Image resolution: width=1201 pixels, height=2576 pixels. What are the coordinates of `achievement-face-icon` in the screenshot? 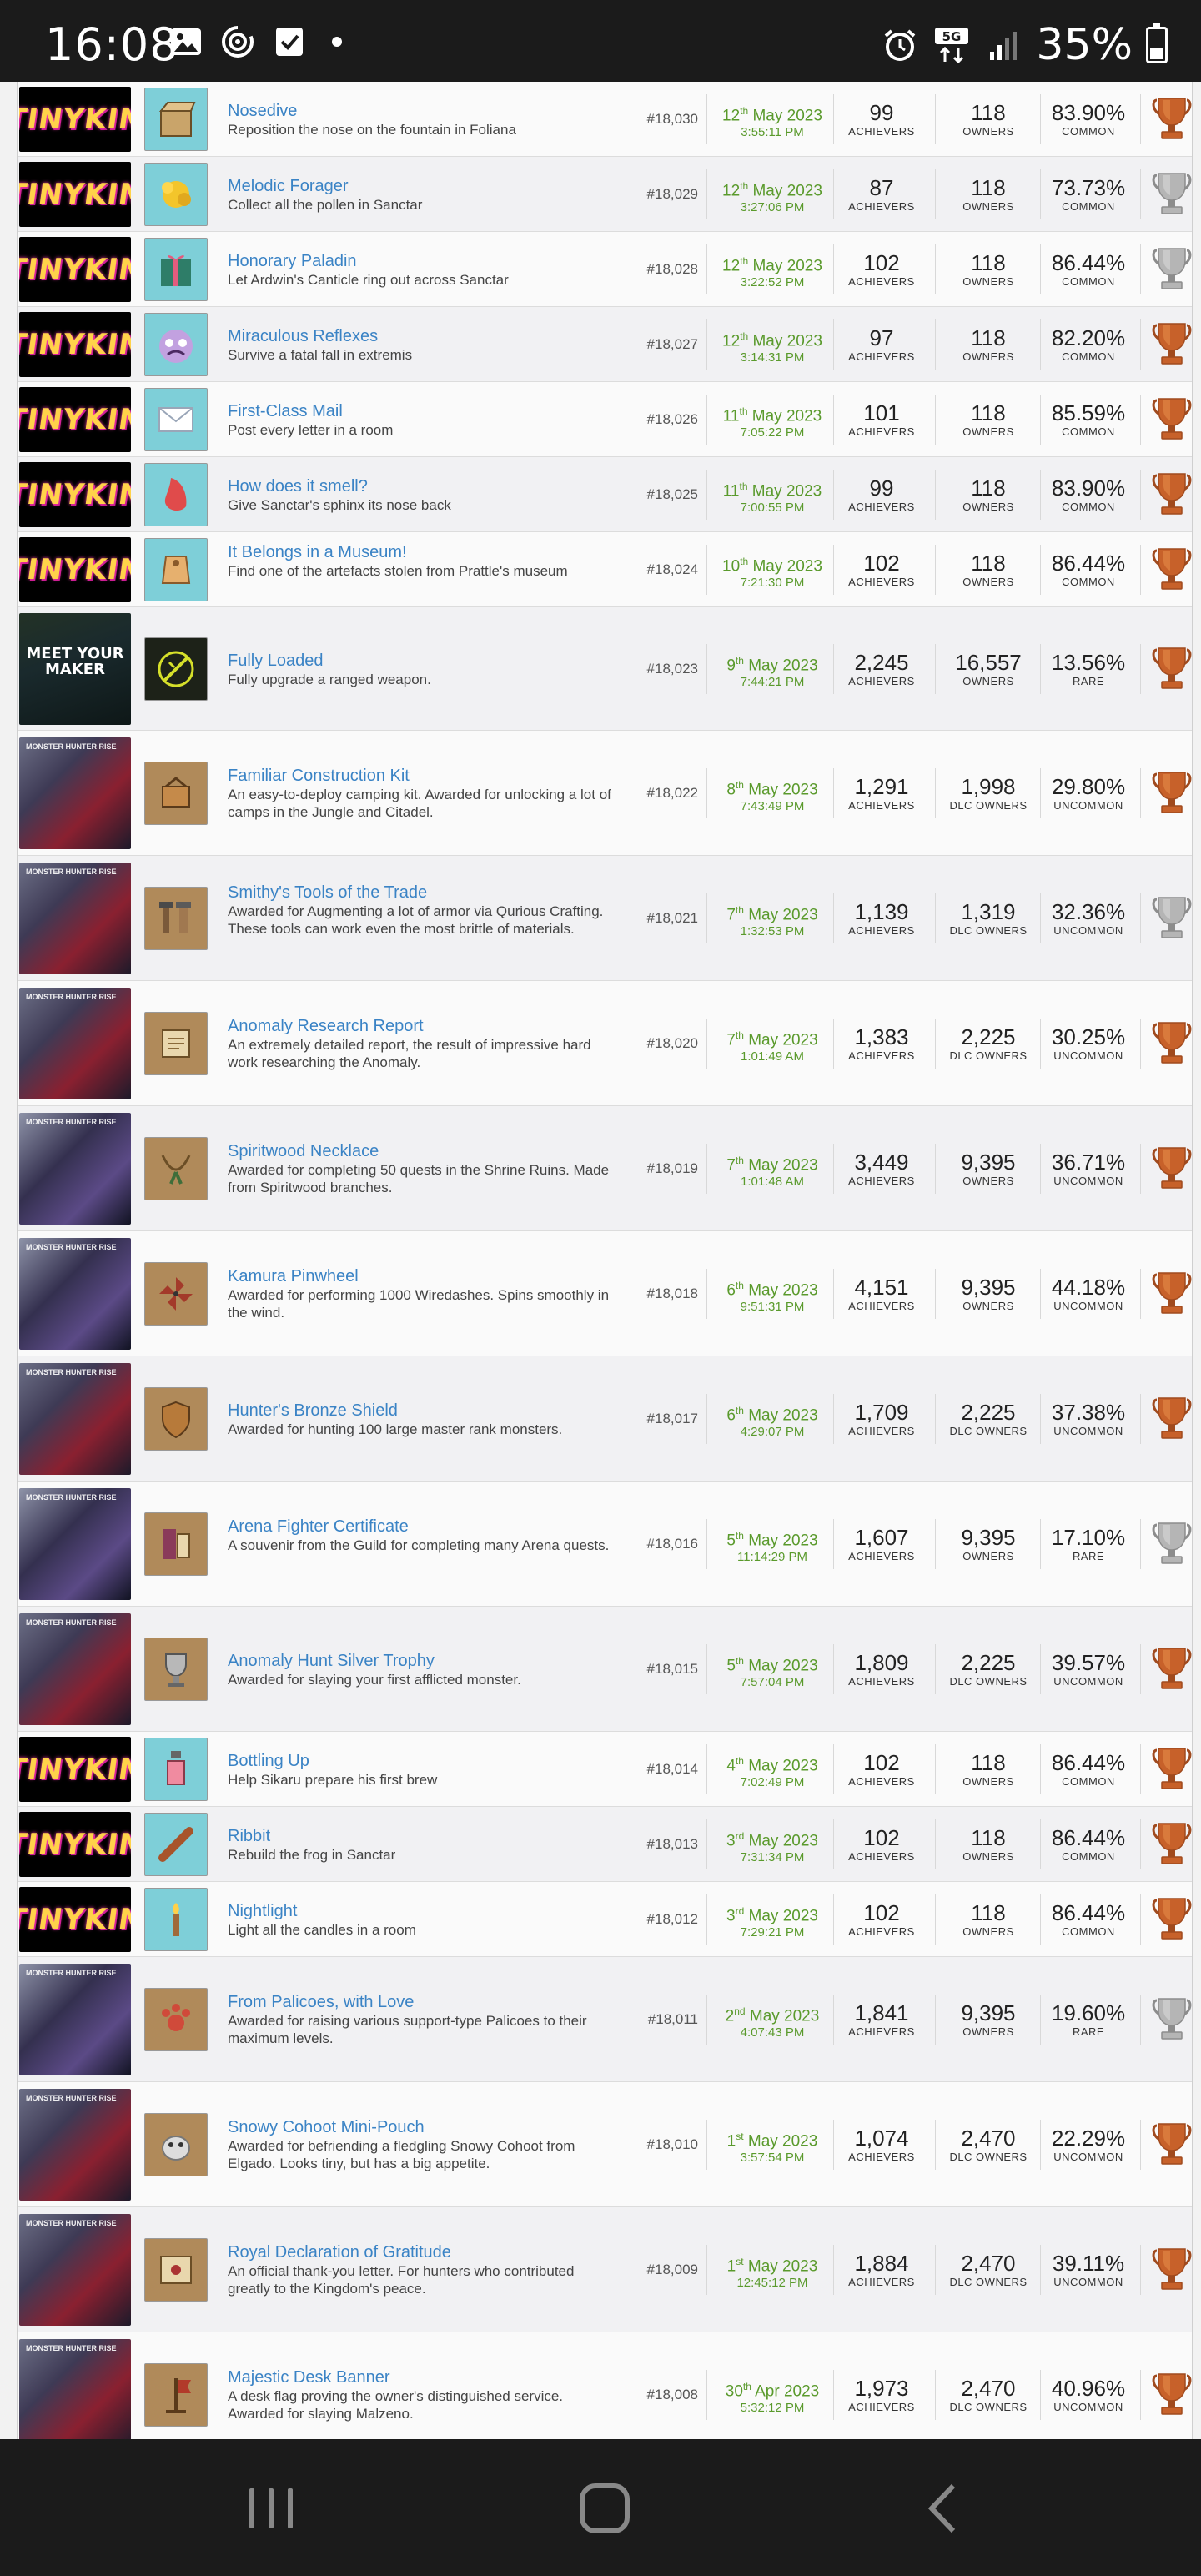 It's located at (176, 344).